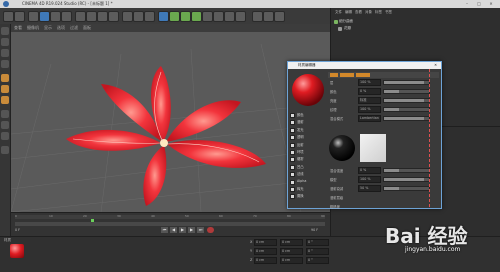  I want to click on dialog-titlebar: 材质编辑器 ✕, so click(364, 65).